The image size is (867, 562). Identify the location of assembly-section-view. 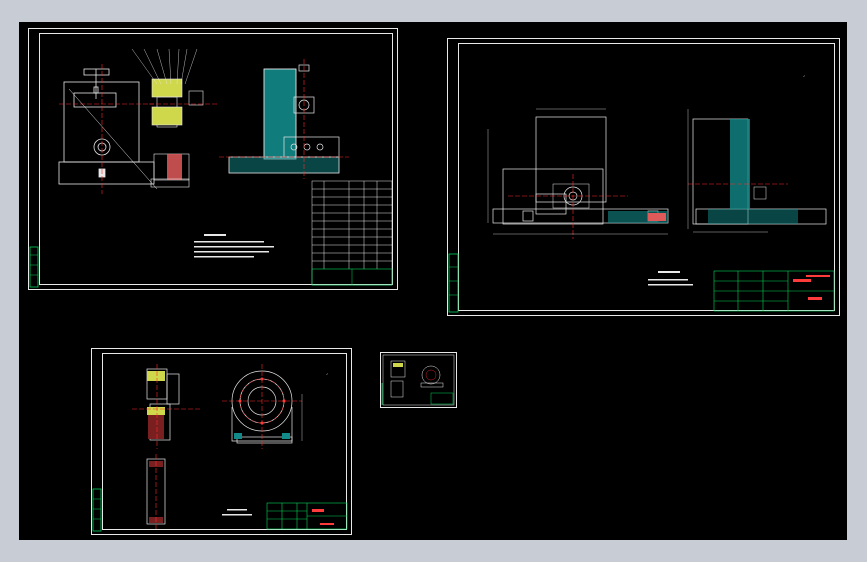
(184, 133).